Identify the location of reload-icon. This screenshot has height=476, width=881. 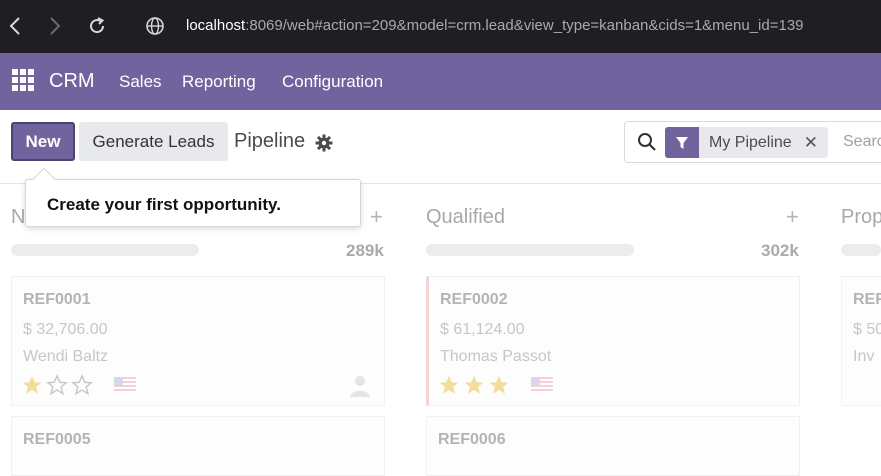
(97, 26).